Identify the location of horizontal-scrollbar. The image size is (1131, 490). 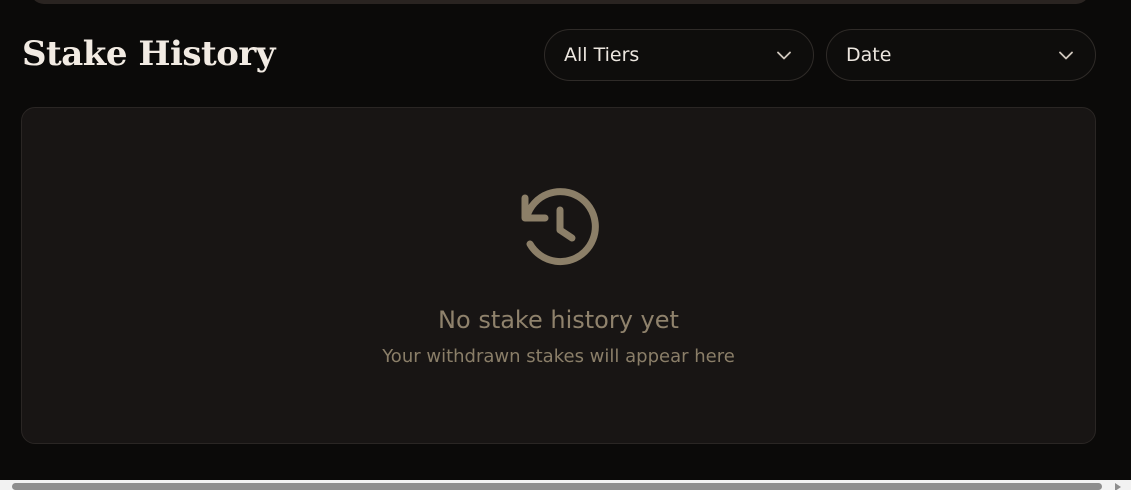
(565, 485).